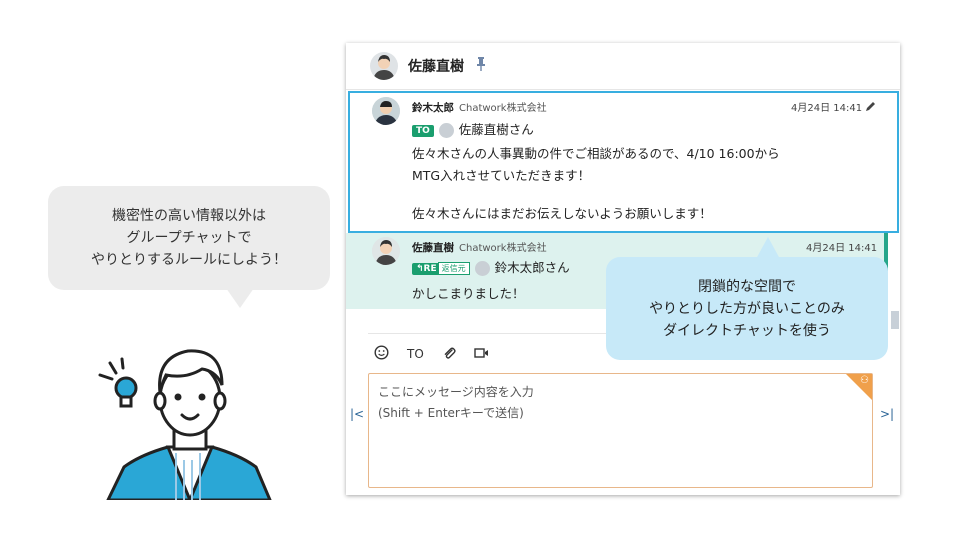  I want to click on left-note-line-2: グループチャットで, so click(189, 238).